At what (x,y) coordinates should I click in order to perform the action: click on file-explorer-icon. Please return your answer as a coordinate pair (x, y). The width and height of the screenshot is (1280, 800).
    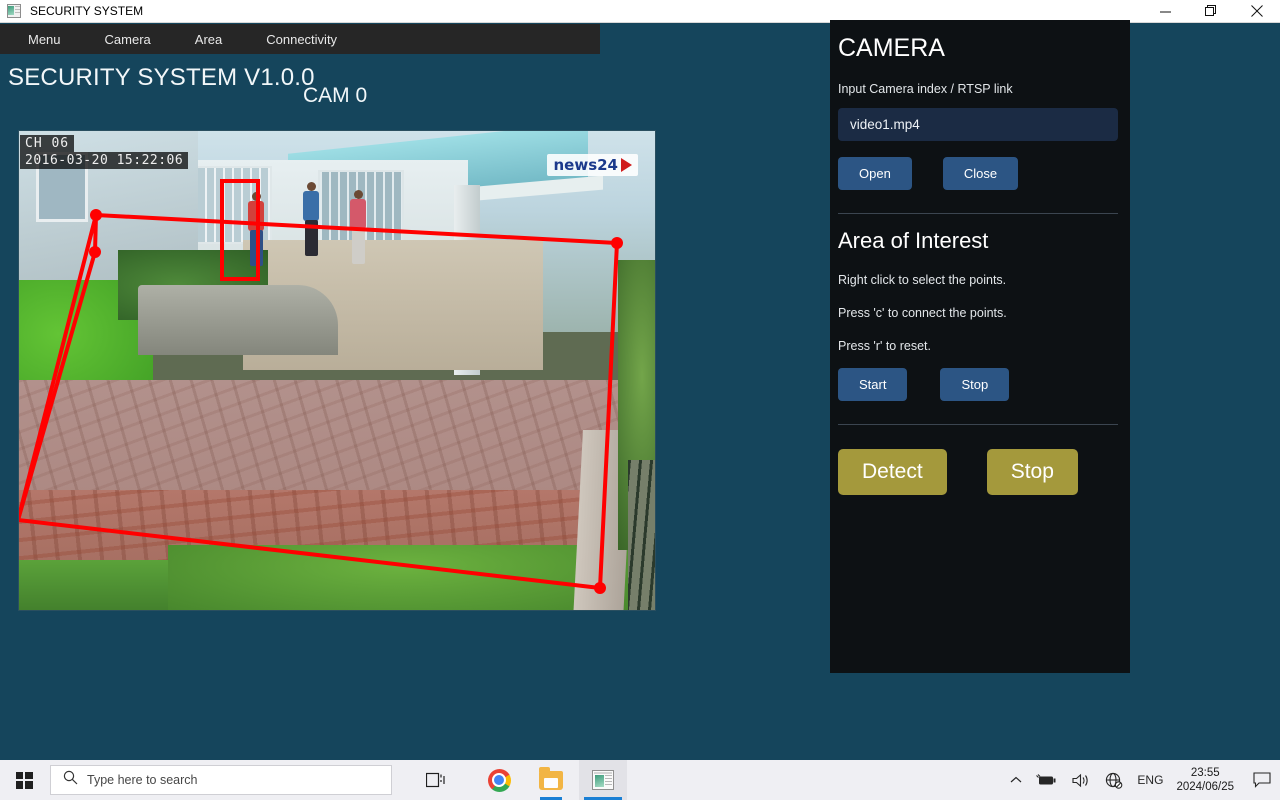
    Looking at the image, I should click on (551, 780).